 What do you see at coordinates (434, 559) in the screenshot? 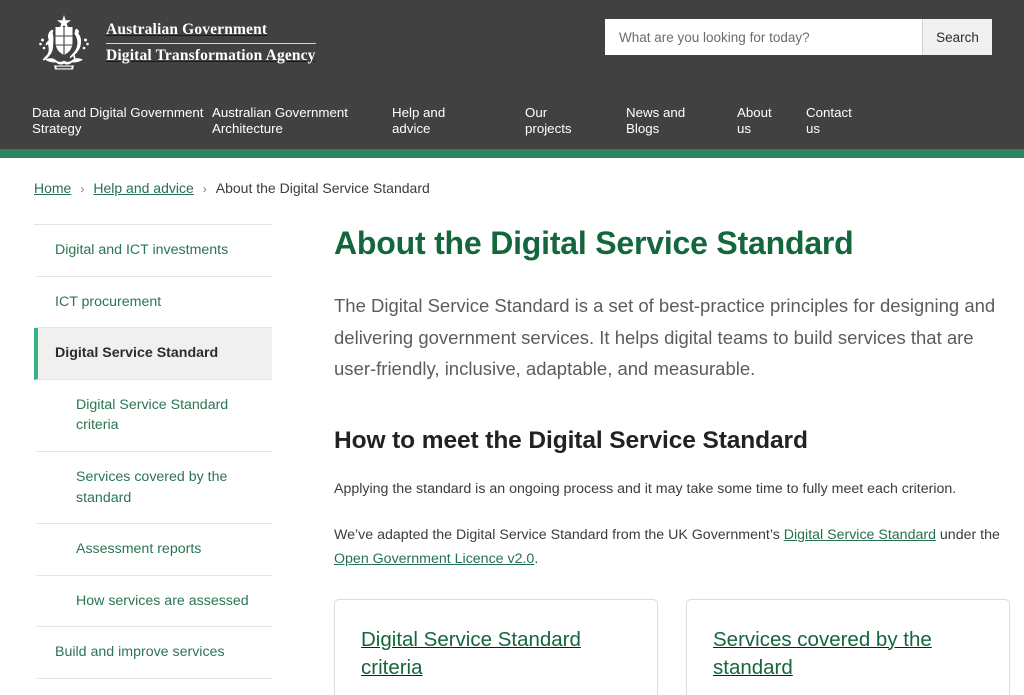
I see `link-open-government-licence: Open Government Licence v2.0` at bounding box center [434, 559].